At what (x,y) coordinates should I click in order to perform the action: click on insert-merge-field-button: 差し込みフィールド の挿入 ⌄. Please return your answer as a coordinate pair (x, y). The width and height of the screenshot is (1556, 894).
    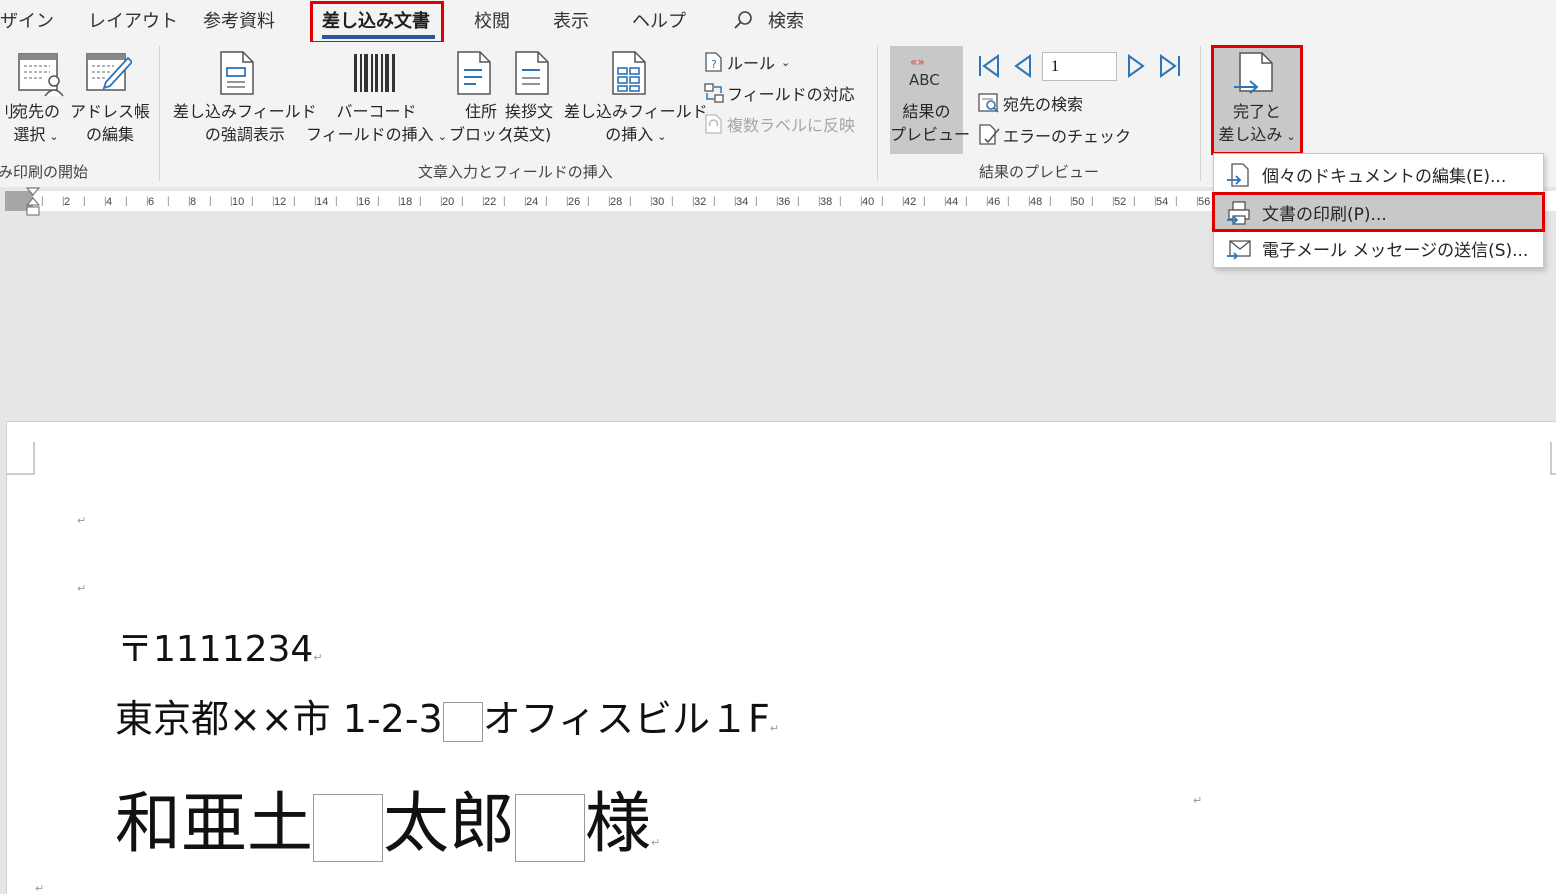
    Looking at the image, I should click on (636, 124).